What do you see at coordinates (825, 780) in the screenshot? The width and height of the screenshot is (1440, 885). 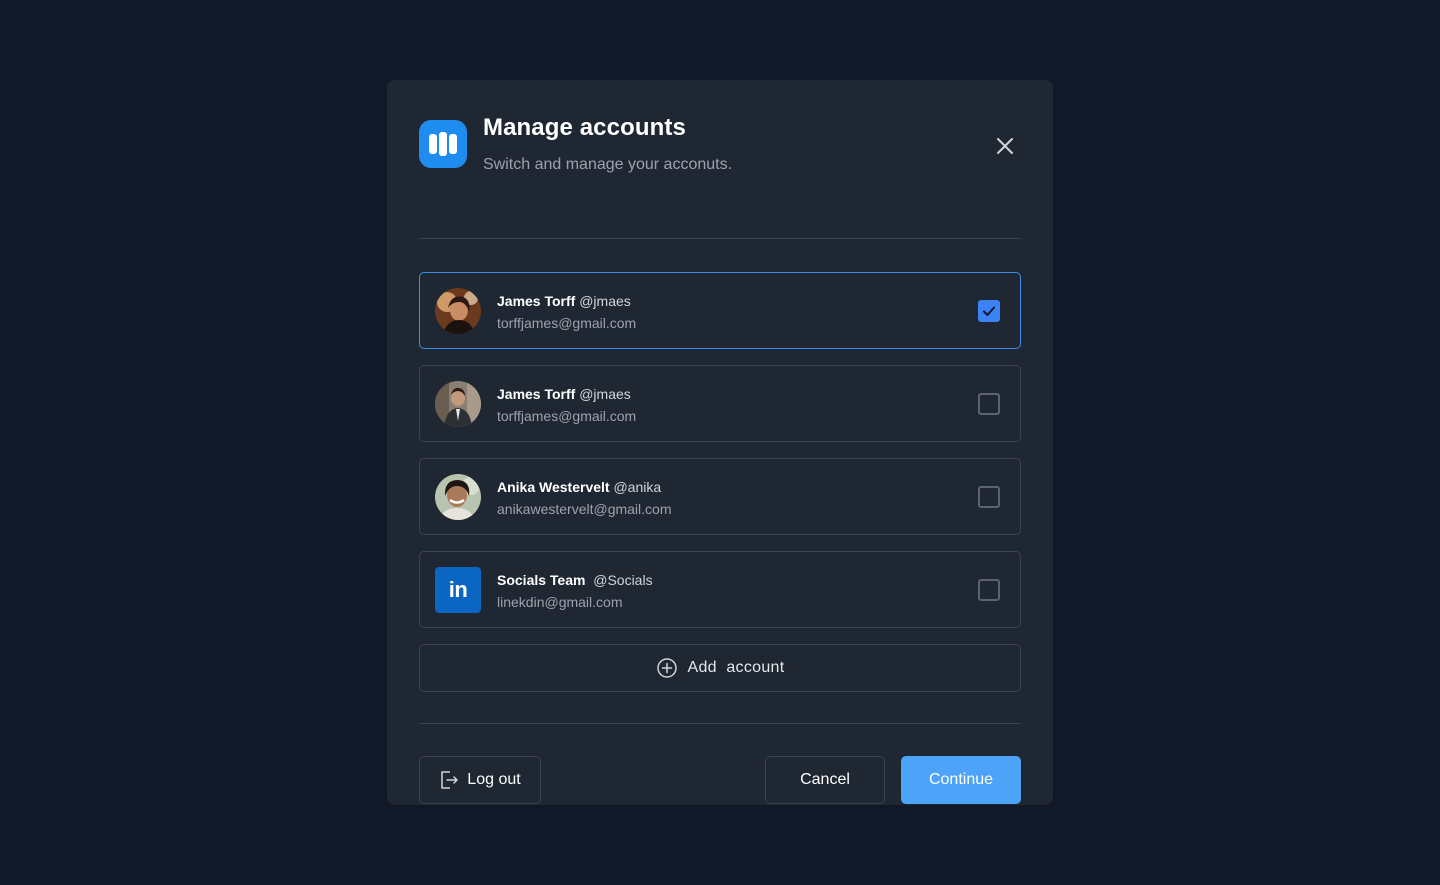 I see `cancel-button: Cancel` at bounding box center [825, 780].